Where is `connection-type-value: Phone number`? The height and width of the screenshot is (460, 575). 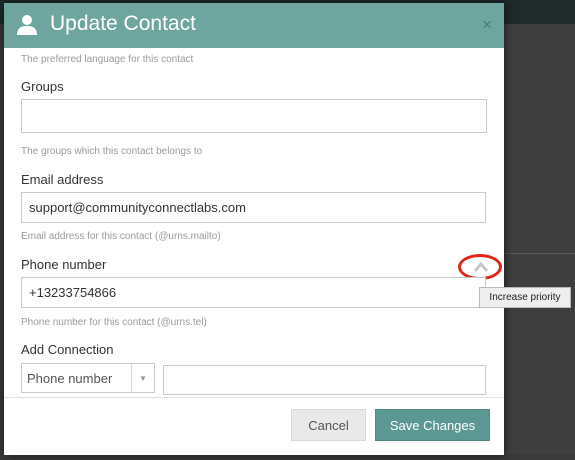 connection-type-value: Phone number is located at coordinates (70, 378).